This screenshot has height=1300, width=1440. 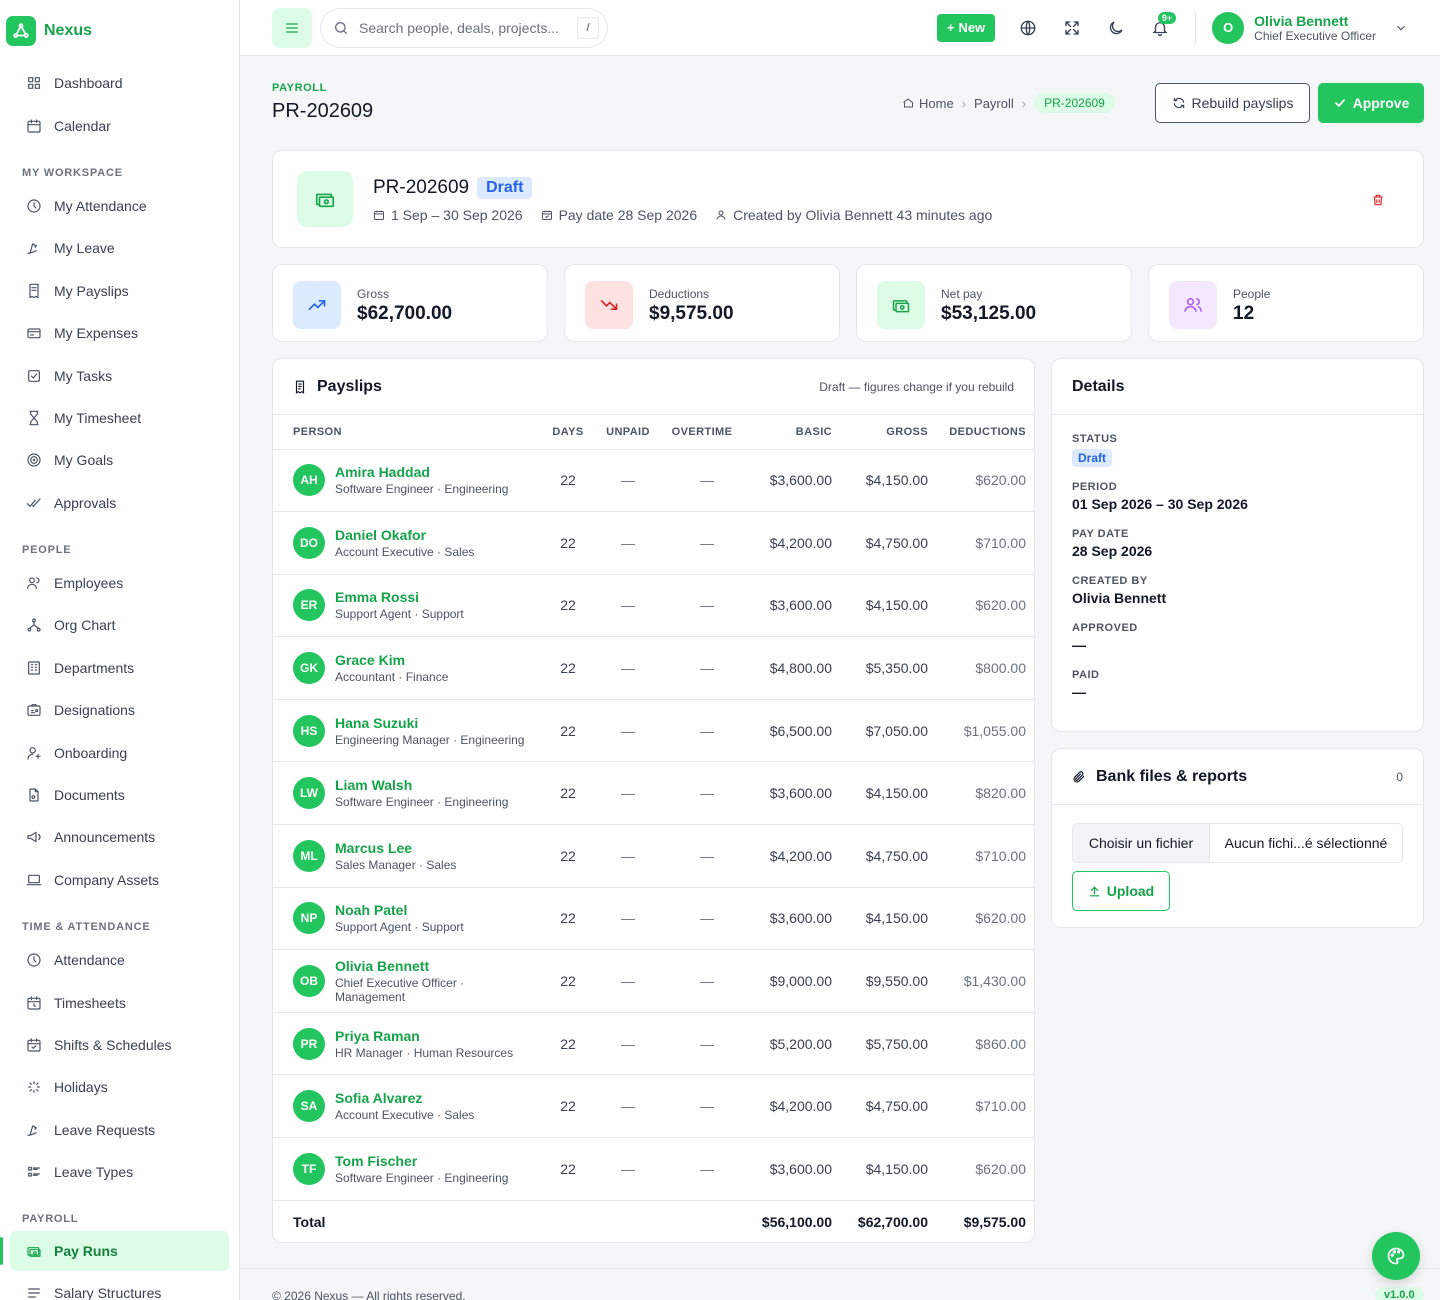 I want to click on sidebar-item-org-chart: Org Chart, so click(x=119, y=625).